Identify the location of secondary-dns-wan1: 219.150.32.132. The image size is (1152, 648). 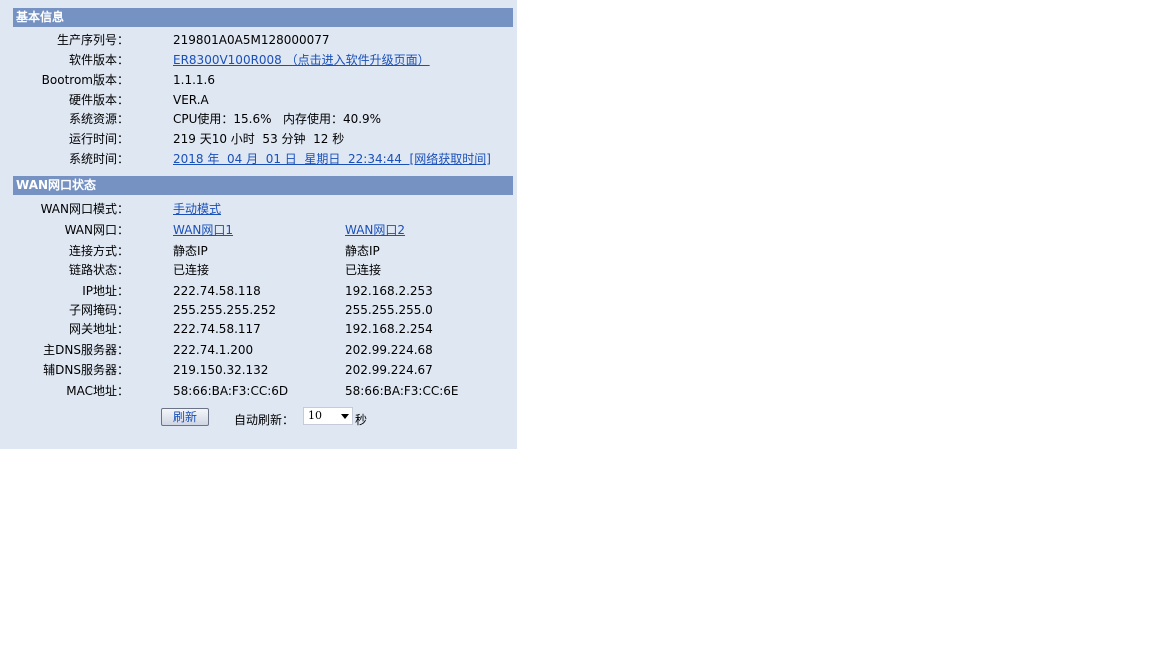
(221, 370).